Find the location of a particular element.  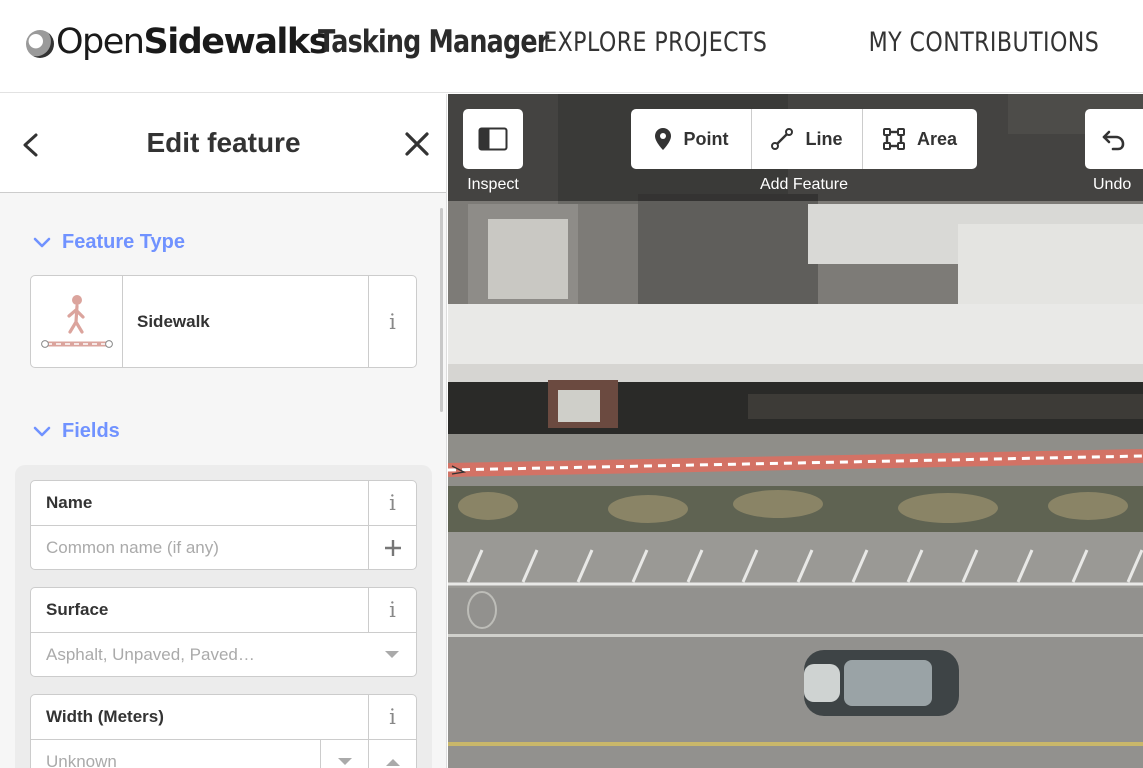

line-icon is located at coordinates (782, 139).